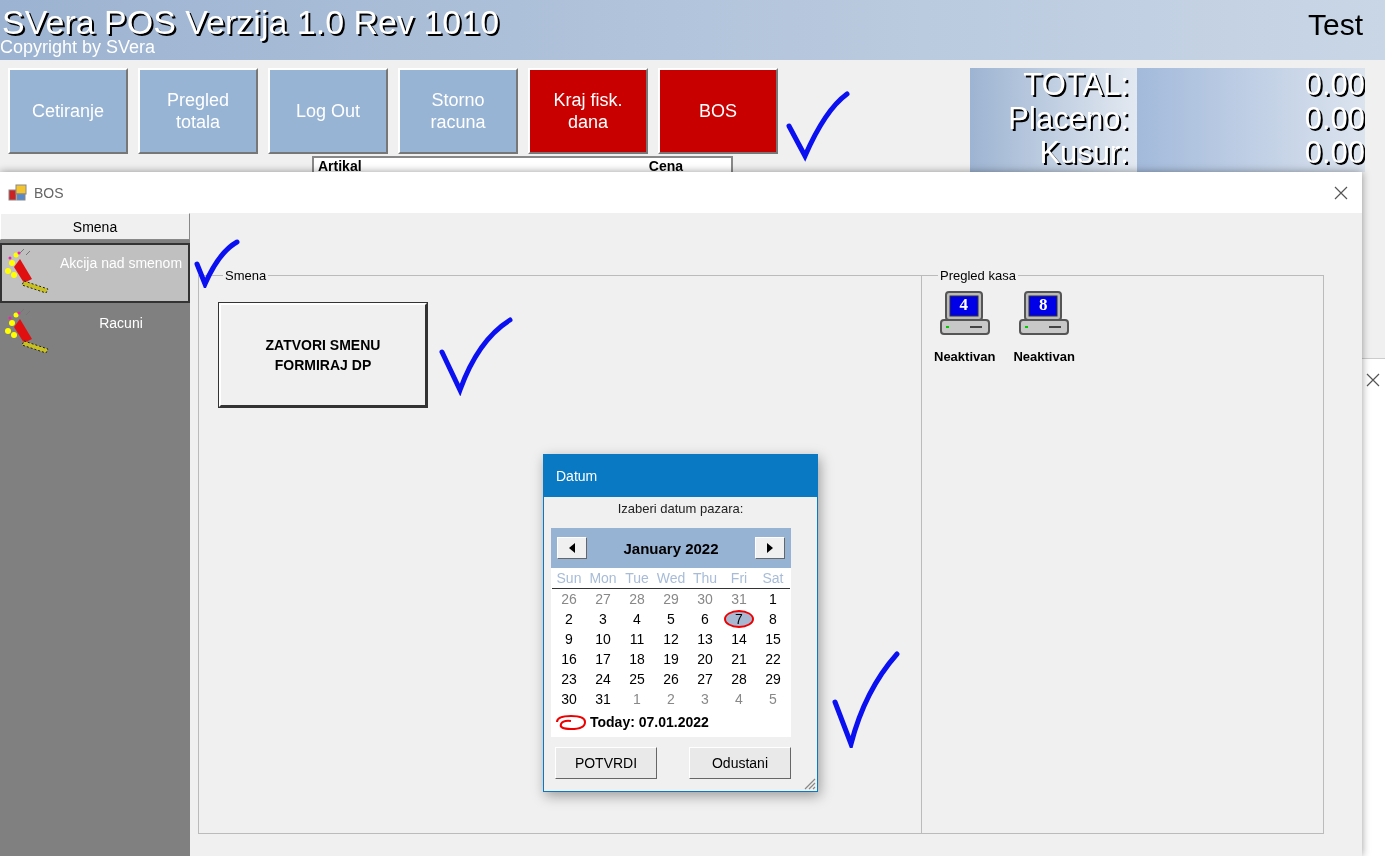 The image size is (1385, 856). Describe the element at coordinates (1075, 85) in the screenshot. I see `total-label: TOTAL:` at that location.